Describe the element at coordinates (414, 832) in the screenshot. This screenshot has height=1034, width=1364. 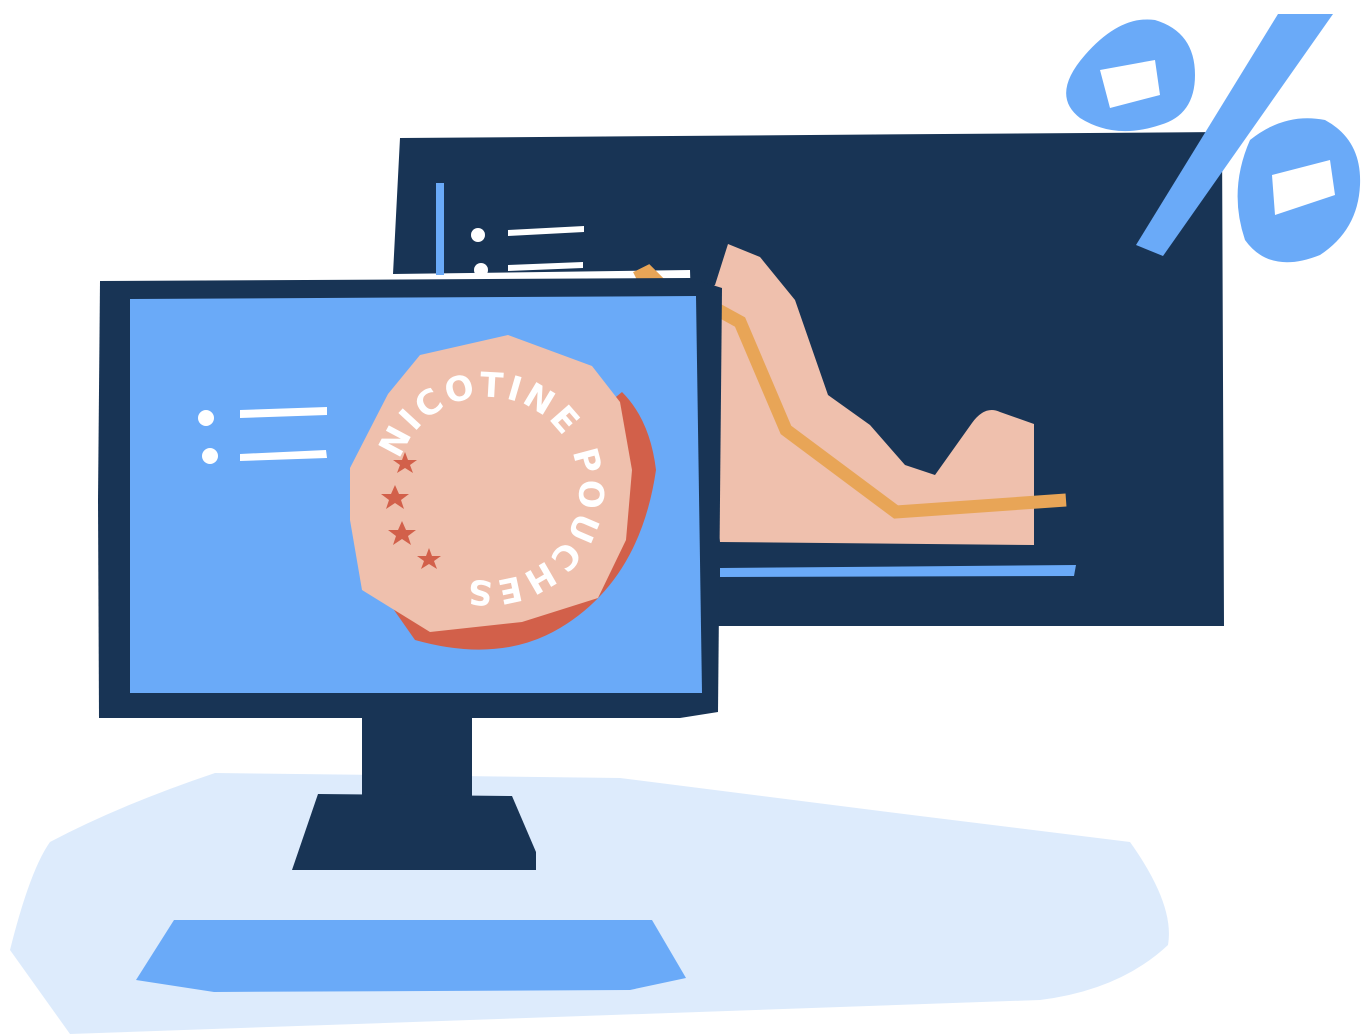
I see `monitor-base` at that location.